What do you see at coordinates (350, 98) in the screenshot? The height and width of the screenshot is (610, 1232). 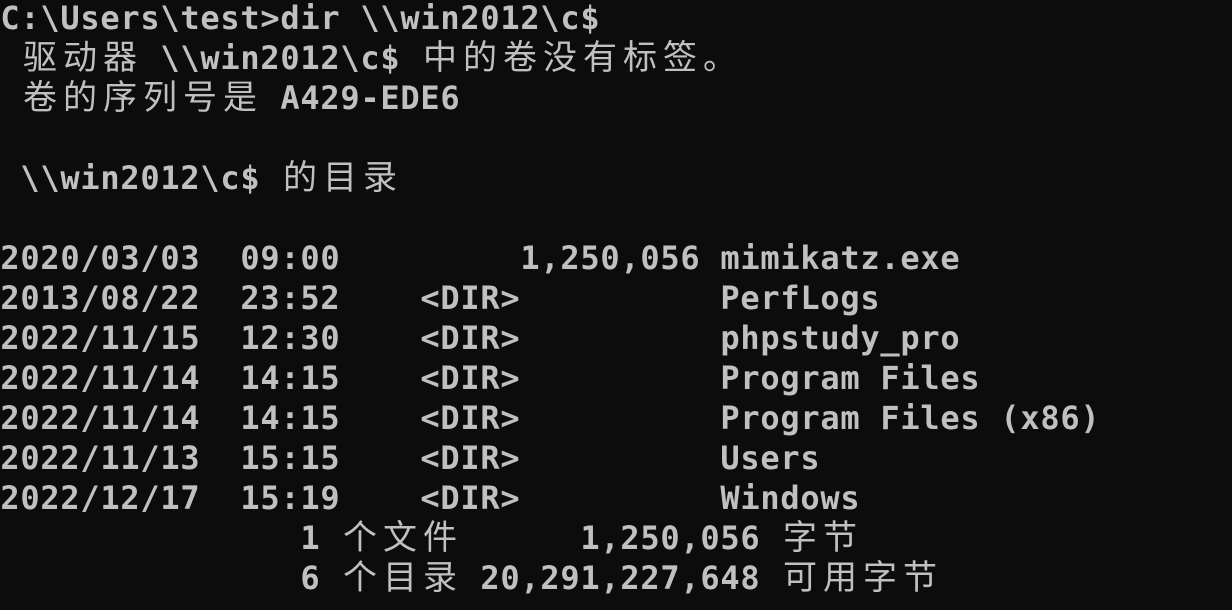 I see `char-cell: 9` at bounding box center [350, 98].